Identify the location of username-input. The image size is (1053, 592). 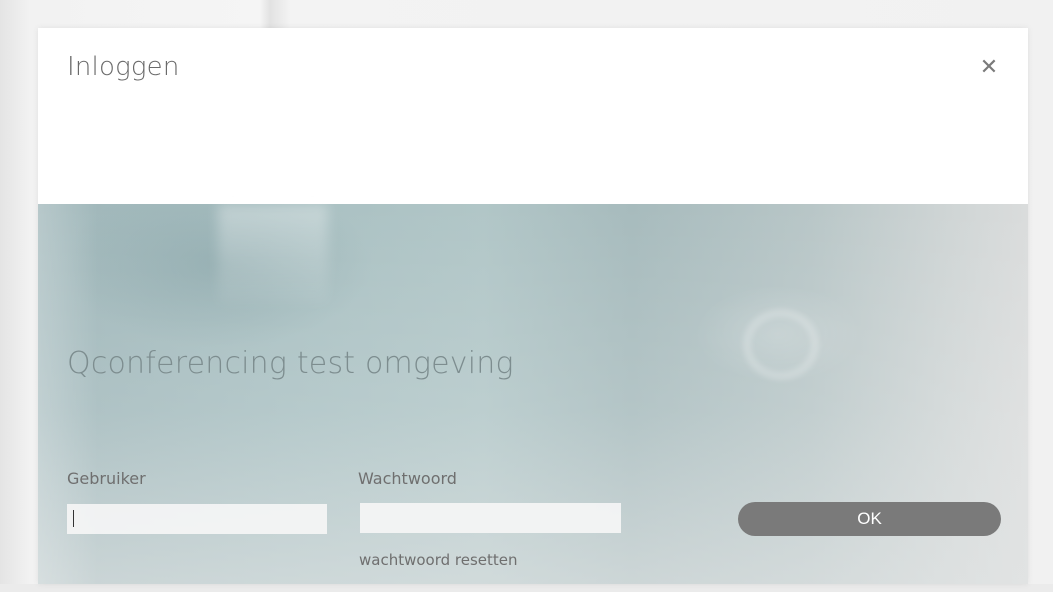
(197, 519).